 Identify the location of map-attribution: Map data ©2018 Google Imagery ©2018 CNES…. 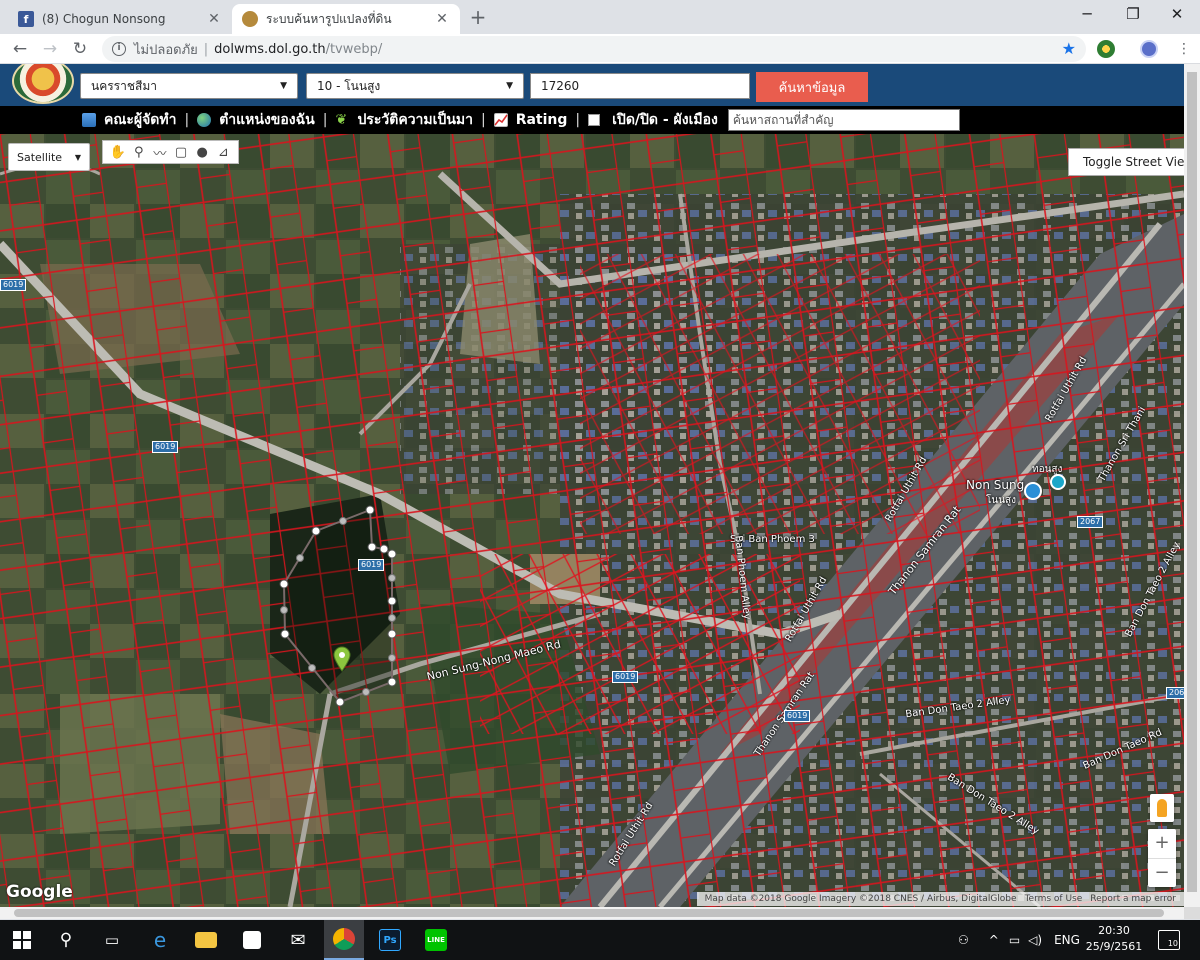
(940, 899).